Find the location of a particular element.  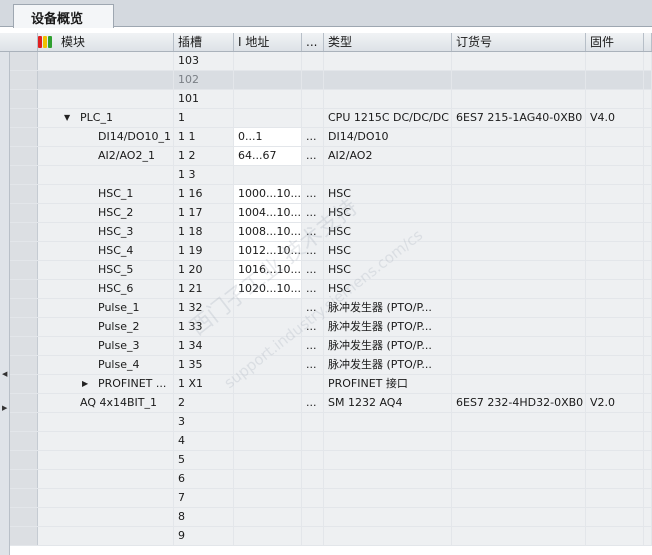

table-row: 5 is located at coordinates (331, 460).